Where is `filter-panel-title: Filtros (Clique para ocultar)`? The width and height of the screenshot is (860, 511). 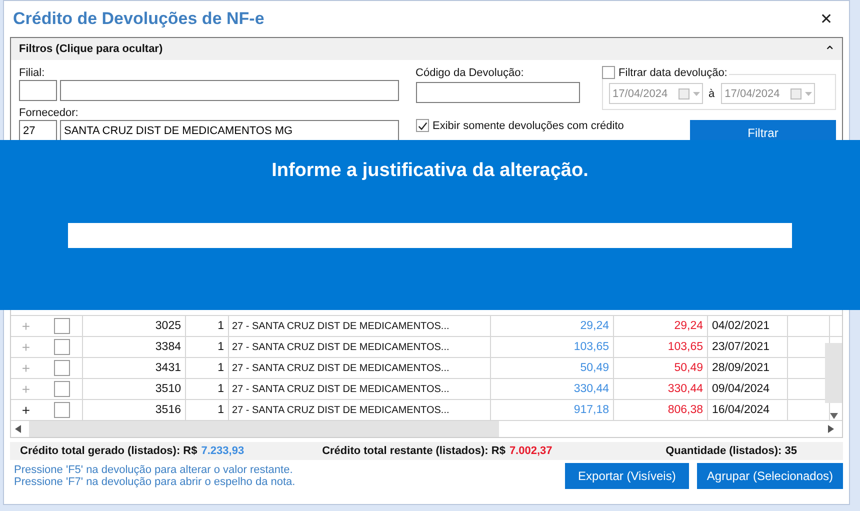 filter-panel-title: Filtros (Clique para ocultar) is located at coordinates (91, 49).